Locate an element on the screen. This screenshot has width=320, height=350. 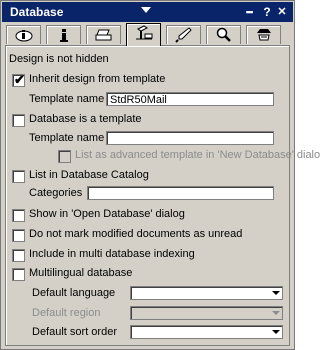
title-bar: Database ▪▪▪ ? ✕ is located at coordinates (147, 12).